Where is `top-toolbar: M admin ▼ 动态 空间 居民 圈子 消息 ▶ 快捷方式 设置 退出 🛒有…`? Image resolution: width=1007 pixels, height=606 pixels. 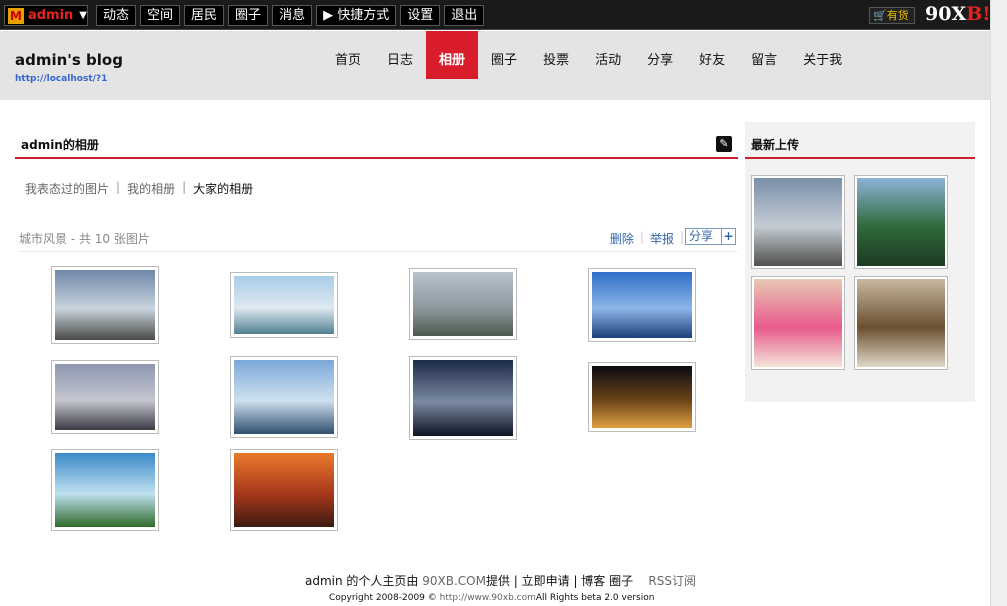
top-toolbar: M admin ▼ 动态 空间 居民 圈子 消息 ▶ 快捷方式 设置 退出 🛒有… is located at coordinates (495, 15).